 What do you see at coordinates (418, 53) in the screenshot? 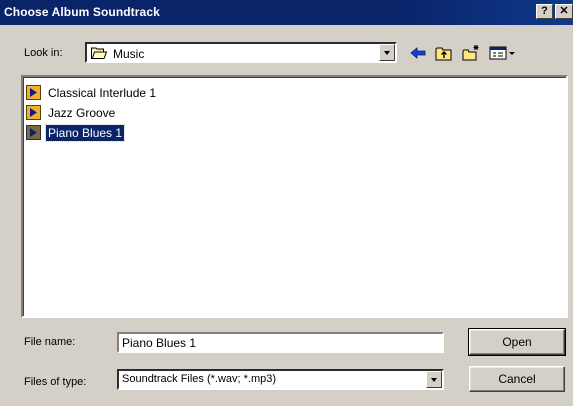
I see `back-arrow-icon` at bounding box center [418, 53].